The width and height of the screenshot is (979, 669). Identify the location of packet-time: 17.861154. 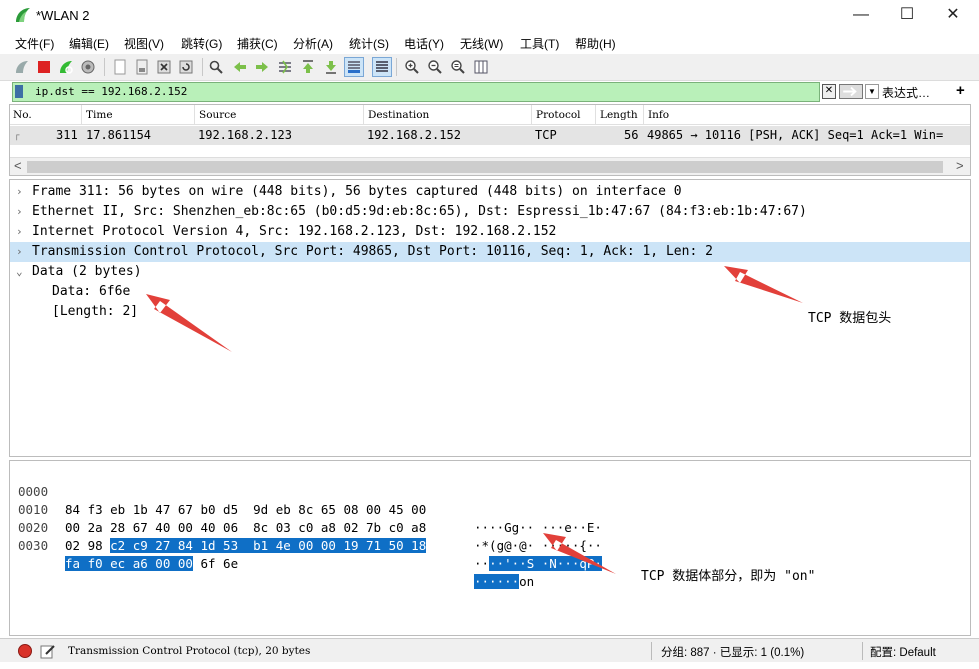
(119, 135).